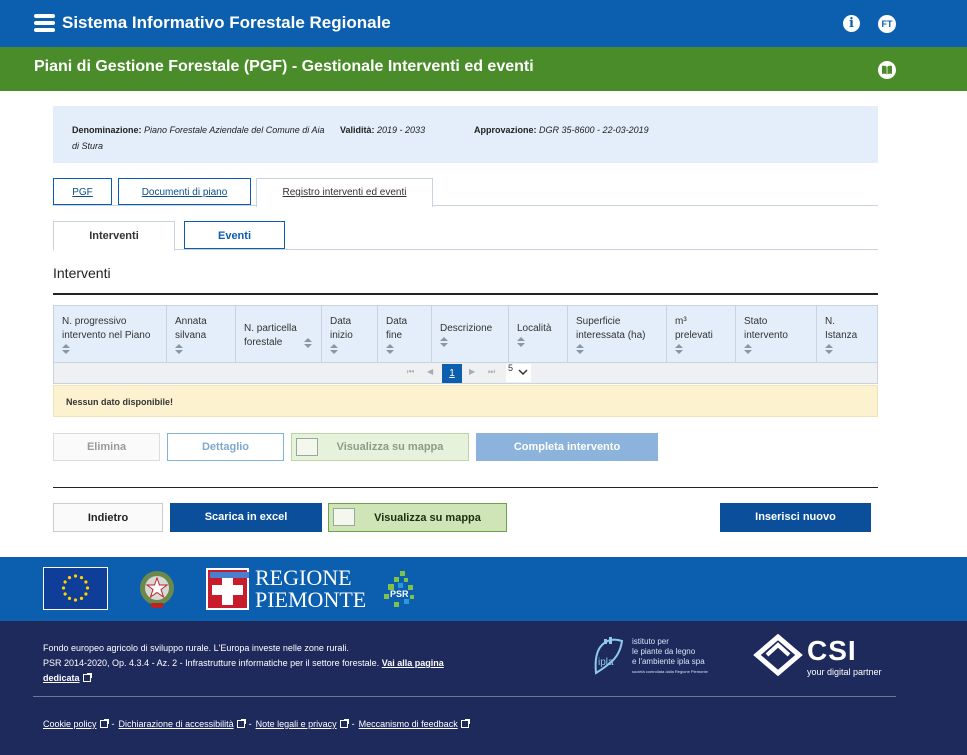  What do you see at coordinates (75, 588) in the screenshot?
I see `eu-flag-logo` at bounding box center [75, 588].